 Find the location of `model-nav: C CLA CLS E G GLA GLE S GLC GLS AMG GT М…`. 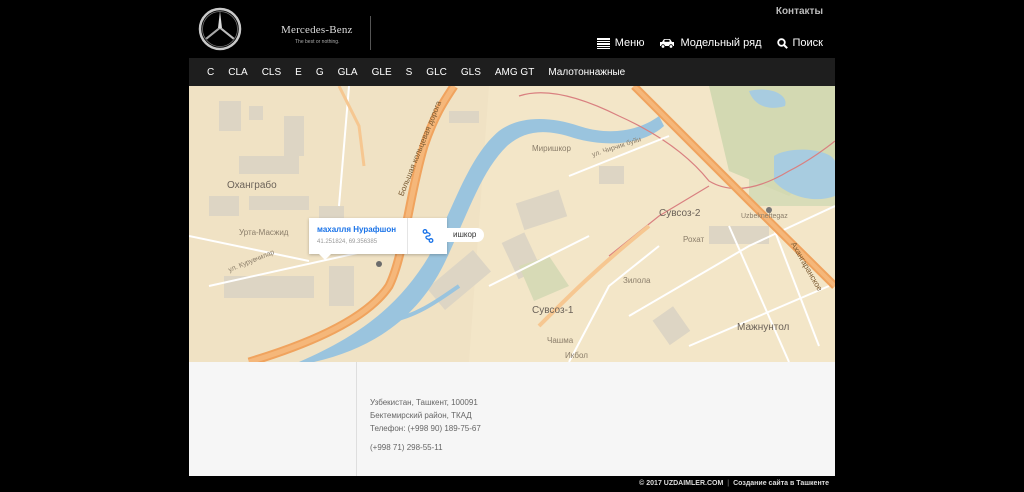

model-nav: C CLA CLS E G GLA GLE S GLC GLS AMG GT М… is located at coordinates (512, 72).